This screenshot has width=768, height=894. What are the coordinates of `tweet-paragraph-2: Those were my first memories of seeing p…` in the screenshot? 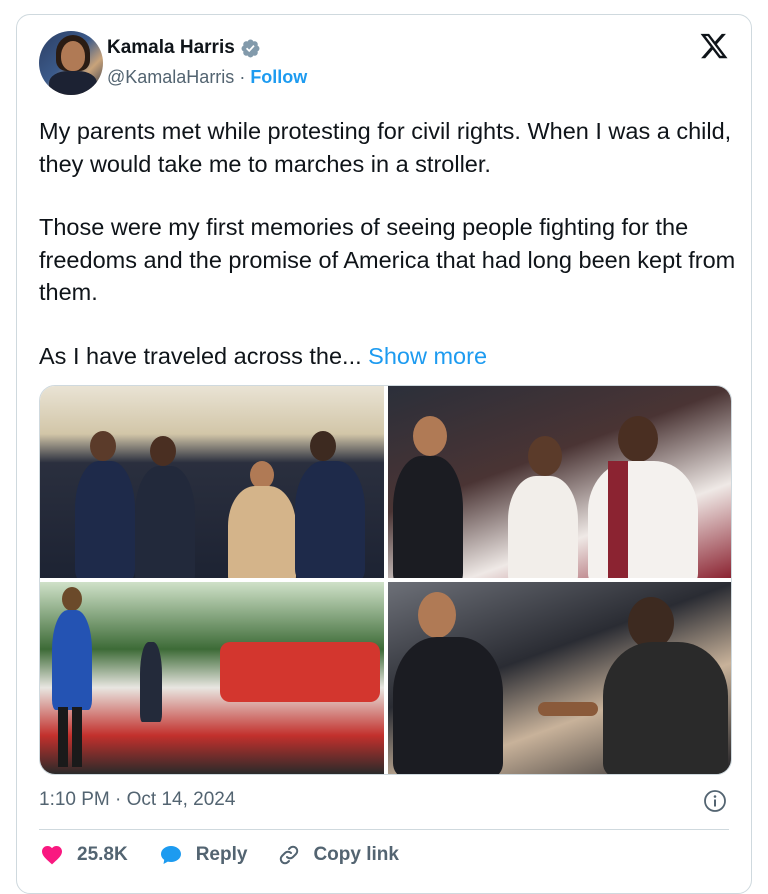 It's located at (387, 259).